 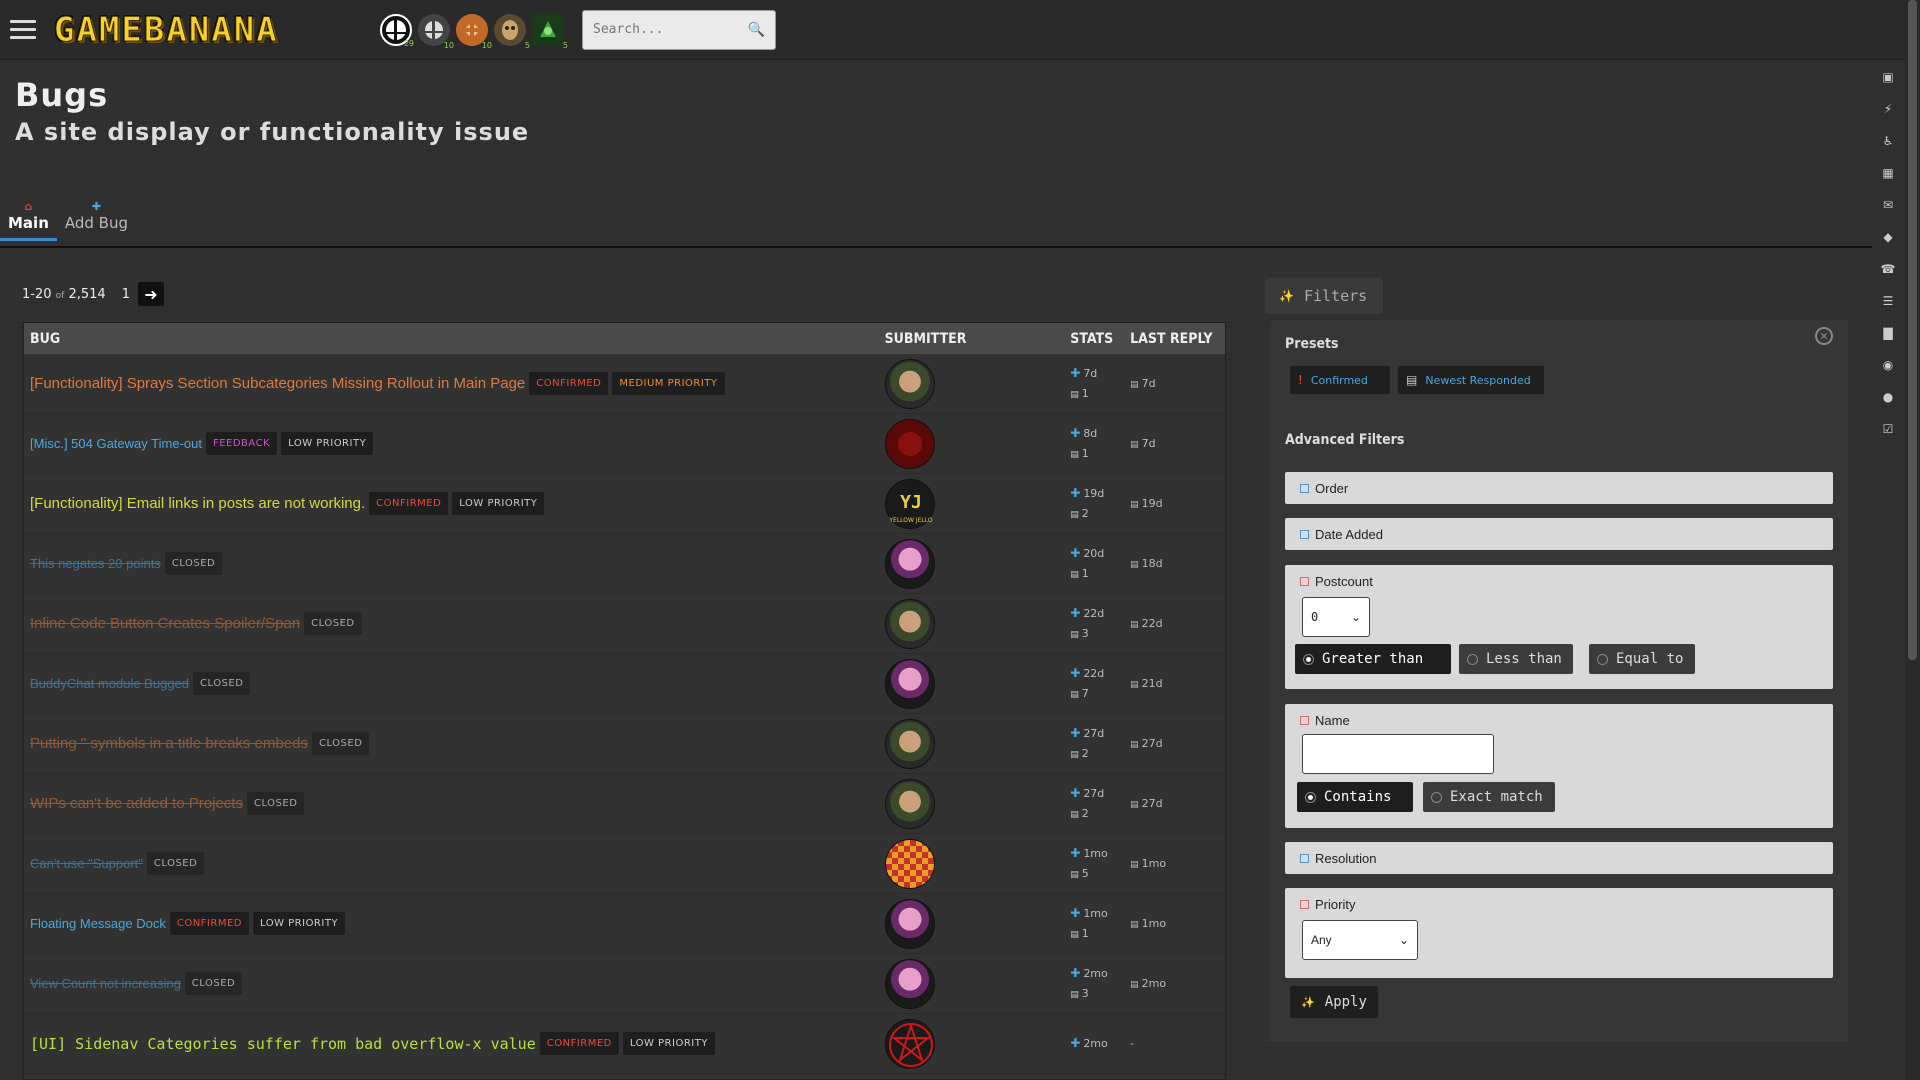 What do you see at coordinates (1355, 797) in the screenshot?
I see `name-contains: Contains` at bounding box center [1355, 797].